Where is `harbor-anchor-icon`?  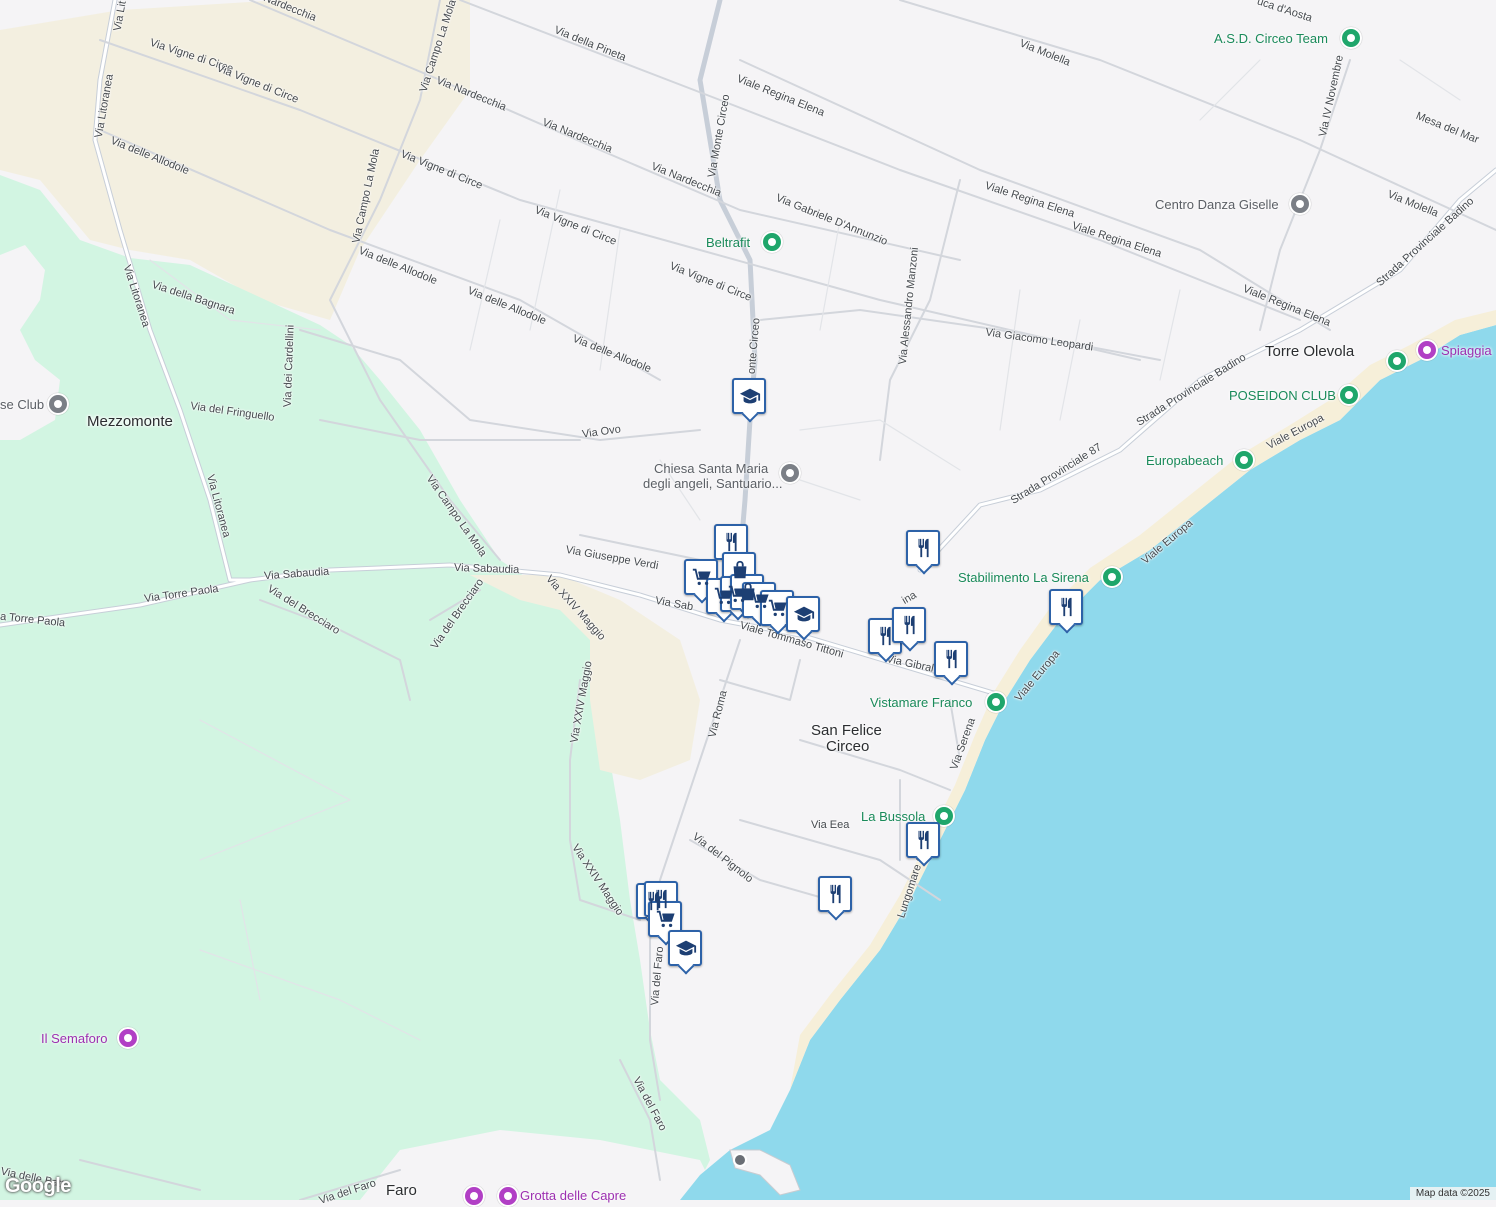
harbor-anchor-icon is located at coordinates (740, 1160).